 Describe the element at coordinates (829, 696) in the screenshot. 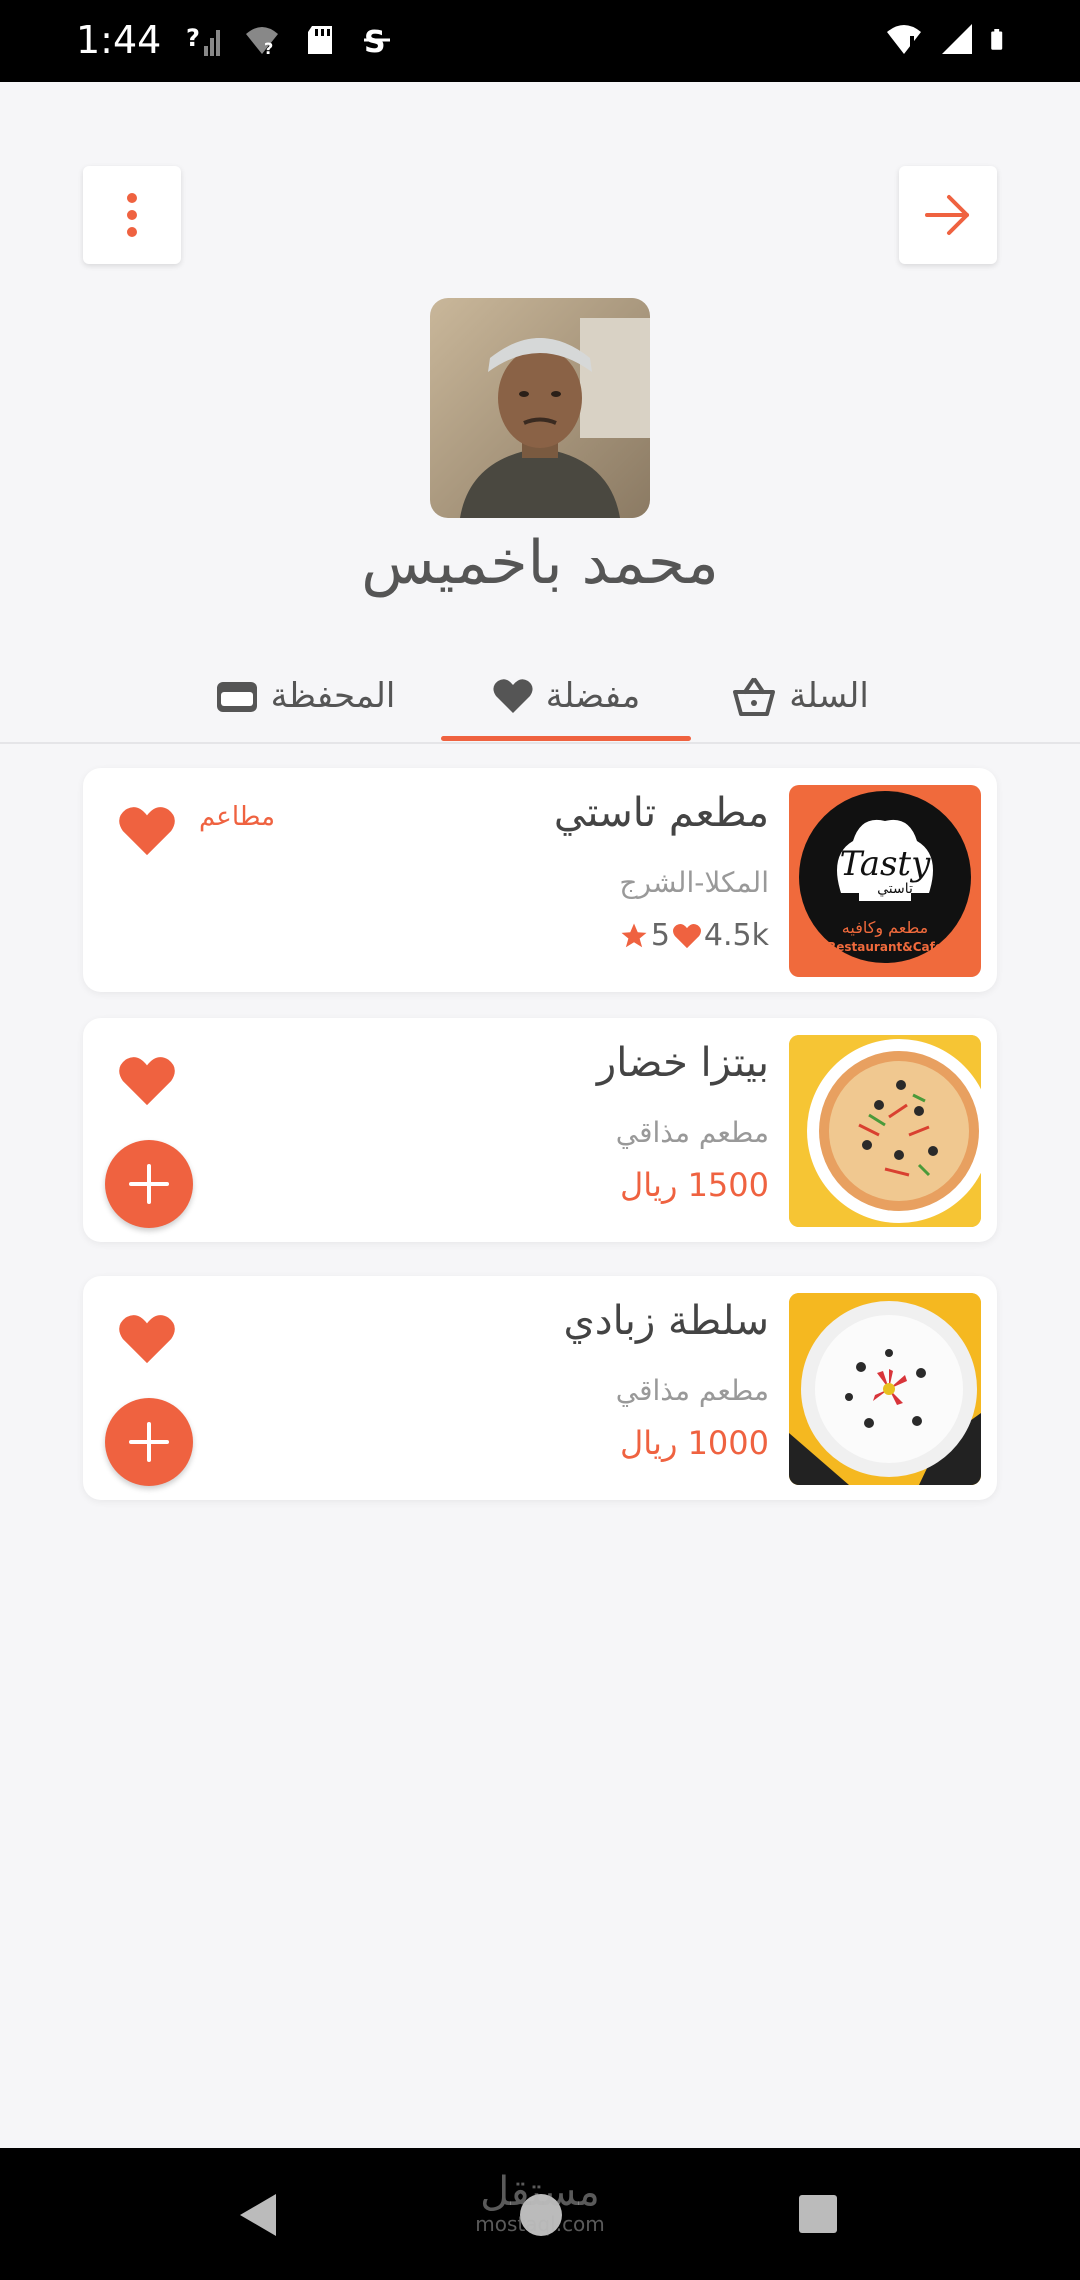

I see `tab-cart-label: السلة` at that location.